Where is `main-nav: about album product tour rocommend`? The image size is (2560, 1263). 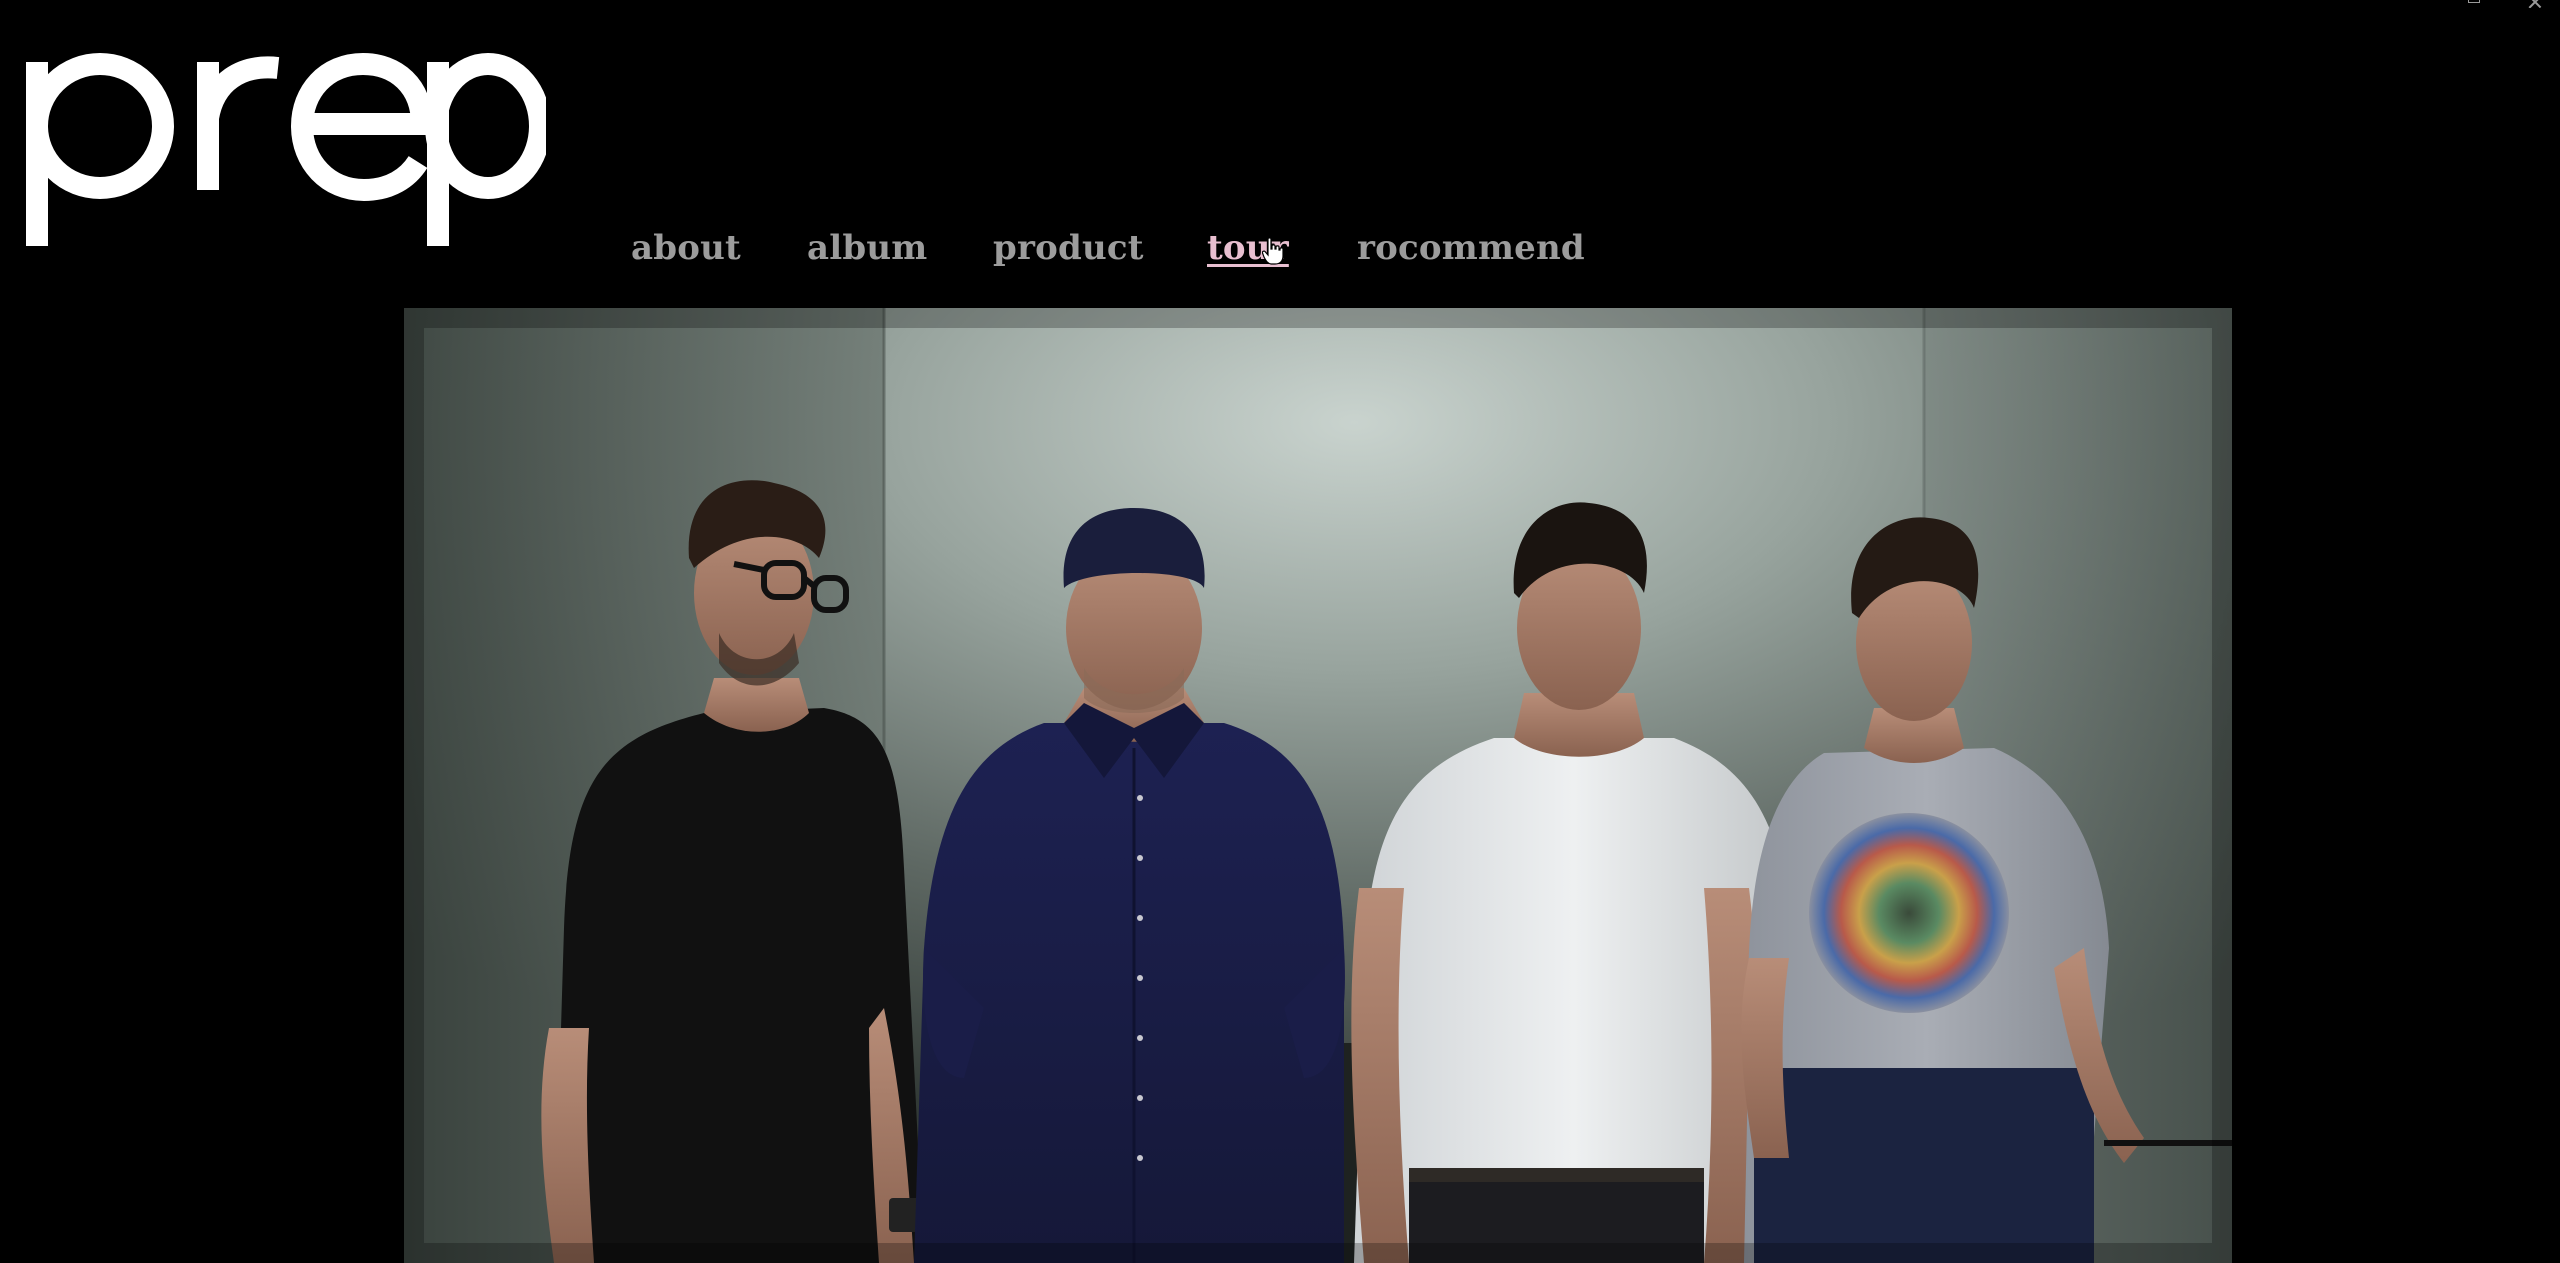
main-nav: about album product tour rocommend is located at coordinates (1114, 248).